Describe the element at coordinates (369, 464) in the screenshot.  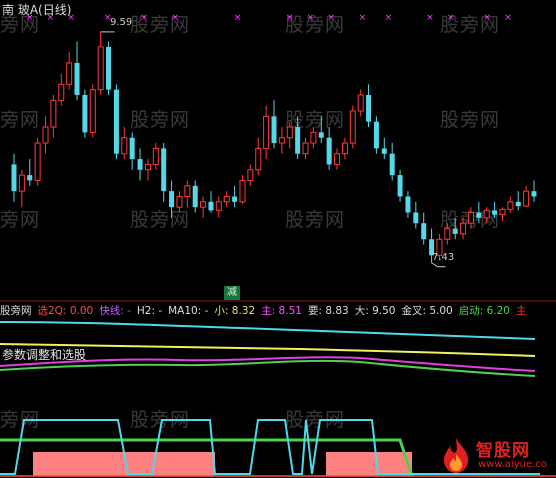
I see `signal-block` at that location.